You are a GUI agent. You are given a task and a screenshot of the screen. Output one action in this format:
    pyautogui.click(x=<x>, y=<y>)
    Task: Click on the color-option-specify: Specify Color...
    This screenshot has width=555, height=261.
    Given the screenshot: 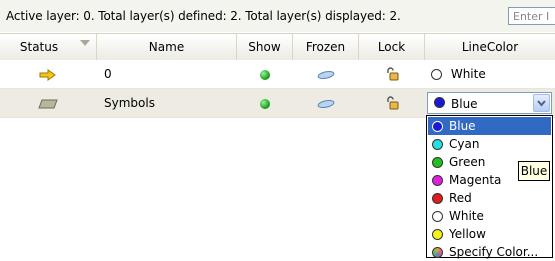 What is the action you would take?
    pyautogui.click(x=489, y=252)
    